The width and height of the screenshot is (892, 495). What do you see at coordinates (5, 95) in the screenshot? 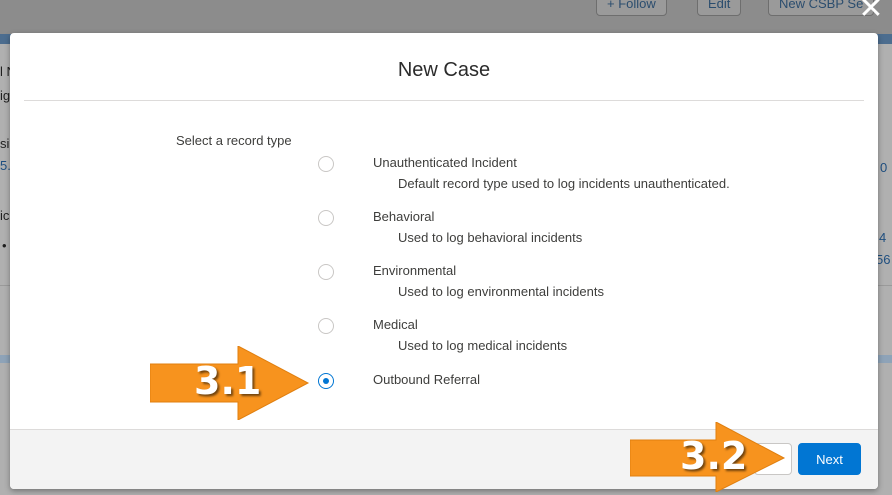
I see `background-fragment: ig` at bounding box center [5, 95].